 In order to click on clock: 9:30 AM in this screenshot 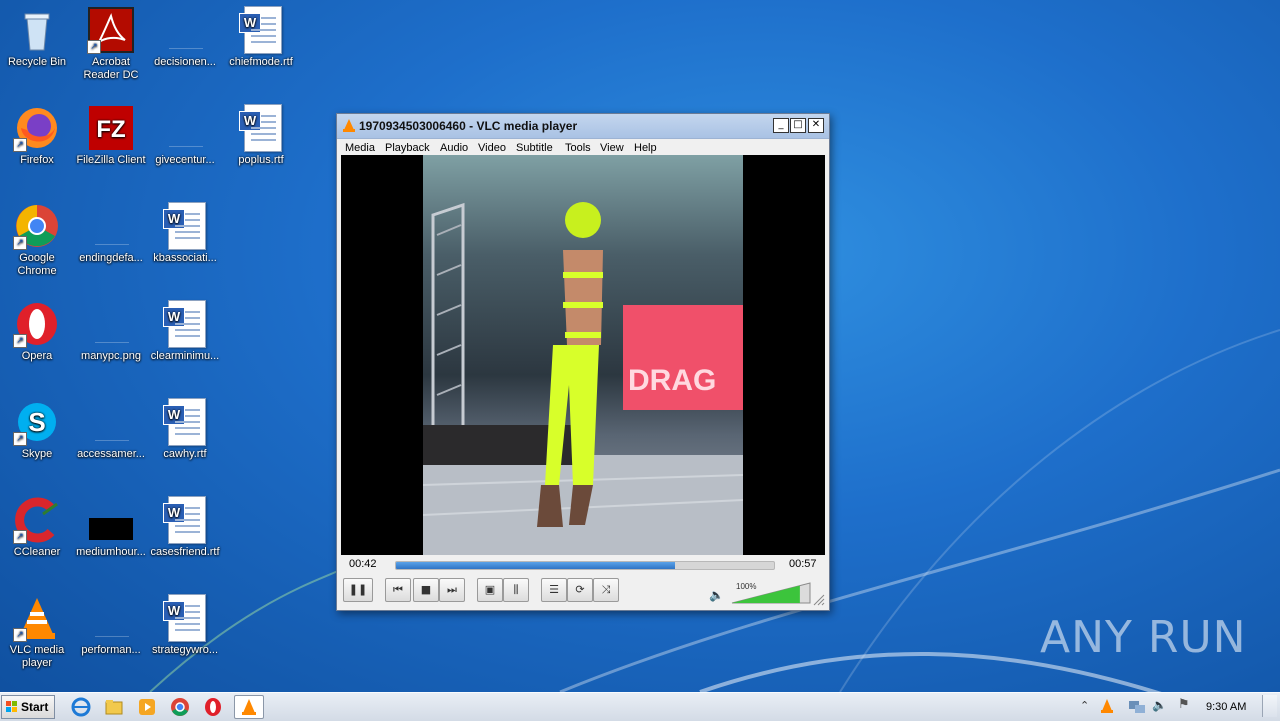, I will do `click(1226, 707)`.